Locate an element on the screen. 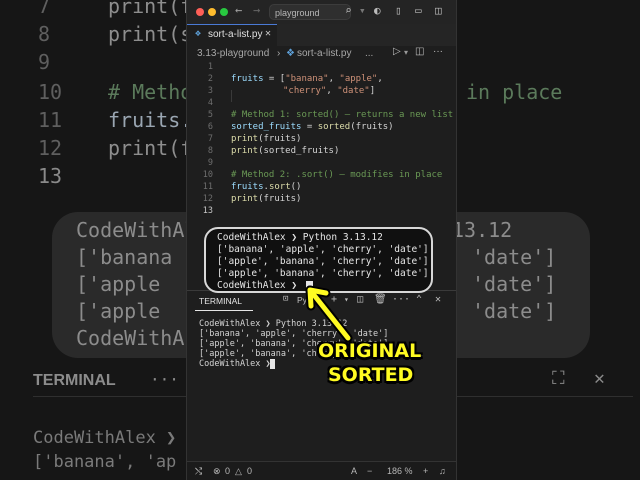 The image size is (640, 480). zoom-window-button is located at coordinates (224, 12).